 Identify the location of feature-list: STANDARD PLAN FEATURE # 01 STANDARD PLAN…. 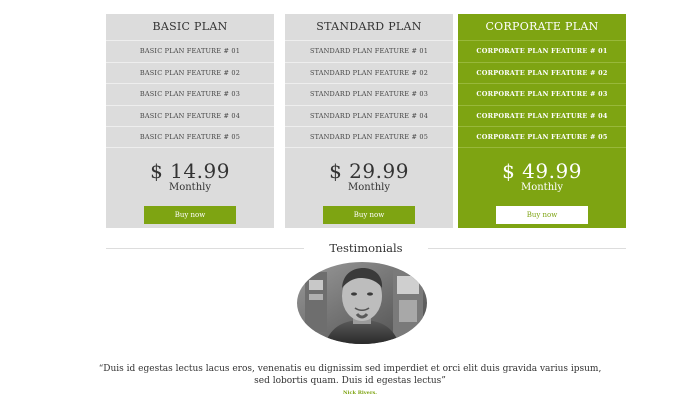
(369, 94).